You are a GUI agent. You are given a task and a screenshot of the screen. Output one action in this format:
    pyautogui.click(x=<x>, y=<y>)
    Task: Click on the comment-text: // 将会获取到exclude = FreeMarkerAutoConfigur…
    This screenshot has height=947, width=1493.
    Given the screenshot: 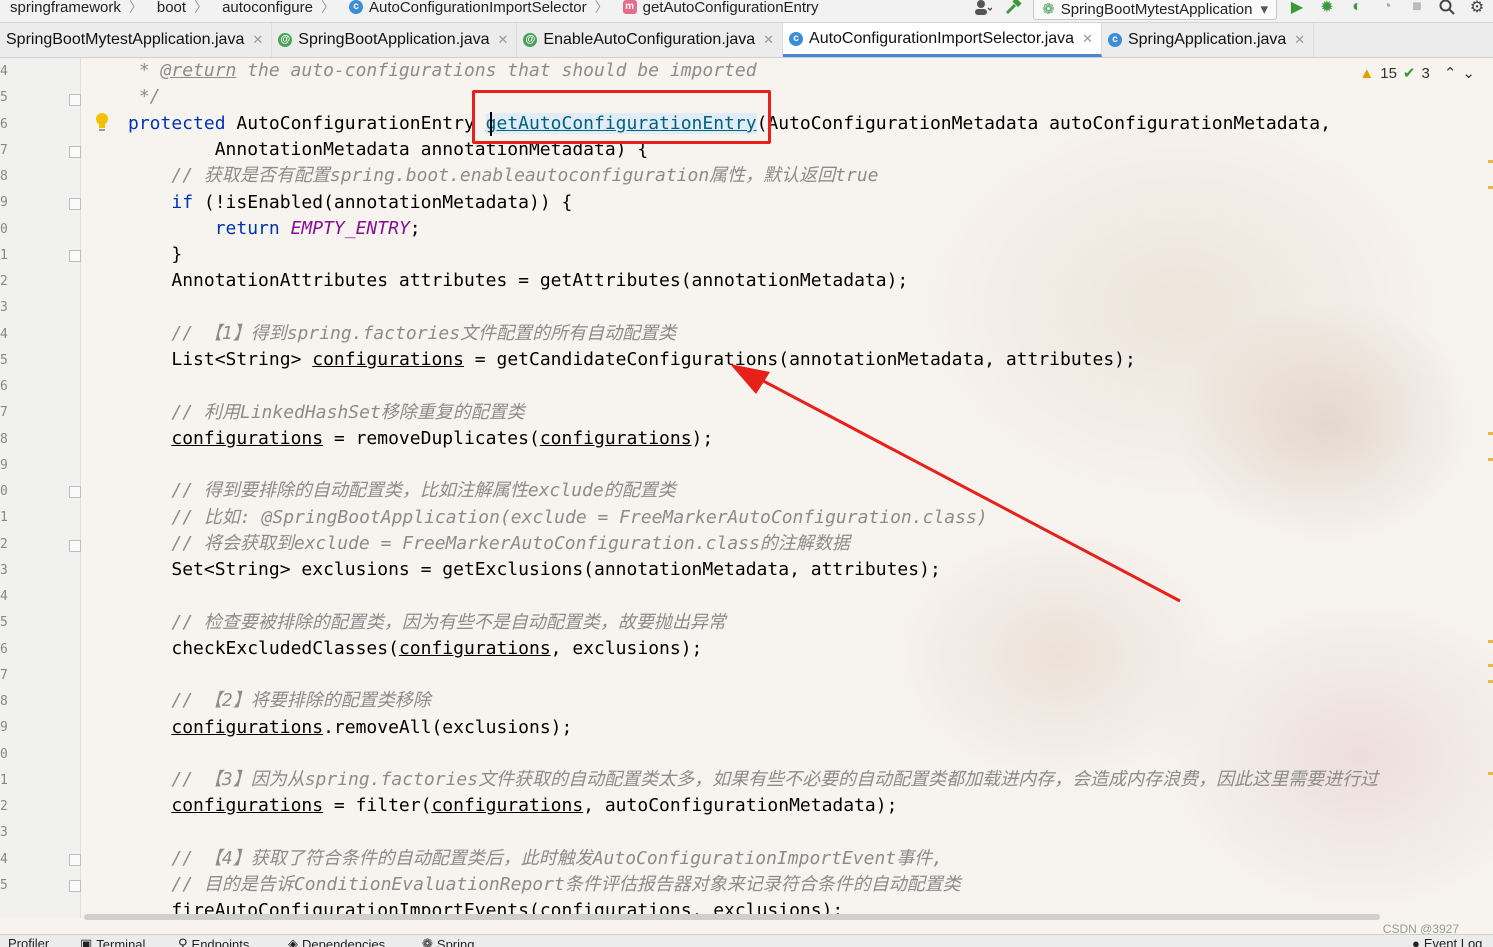 What is the action you would take?
    pyautogui.click(x=510, y=543)
    